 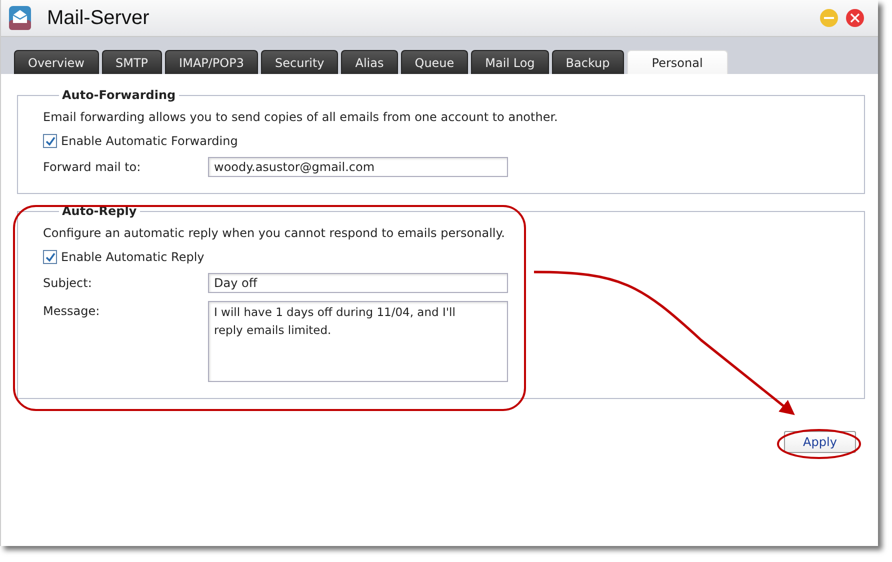 What do you see at coordinates (369, 62) in the screenshot?
I see `tab: Alias` at bounding box center [369, 62].